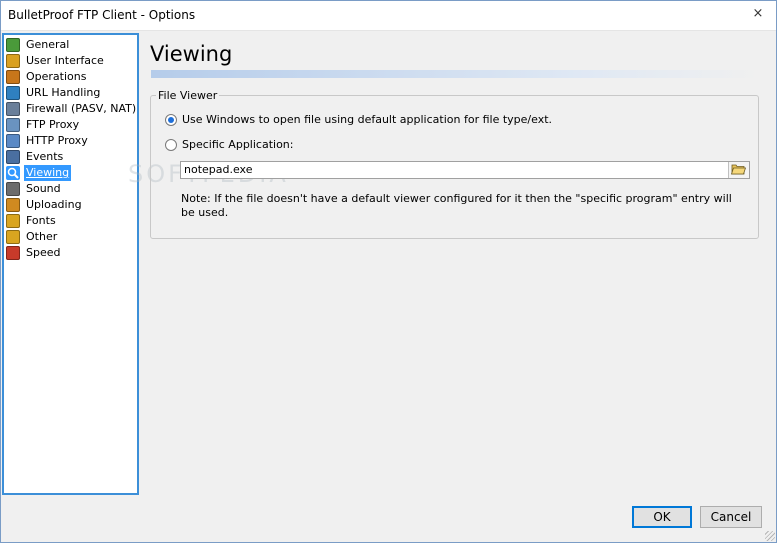  I want to click on ok-button: OK, so click(662, 517).